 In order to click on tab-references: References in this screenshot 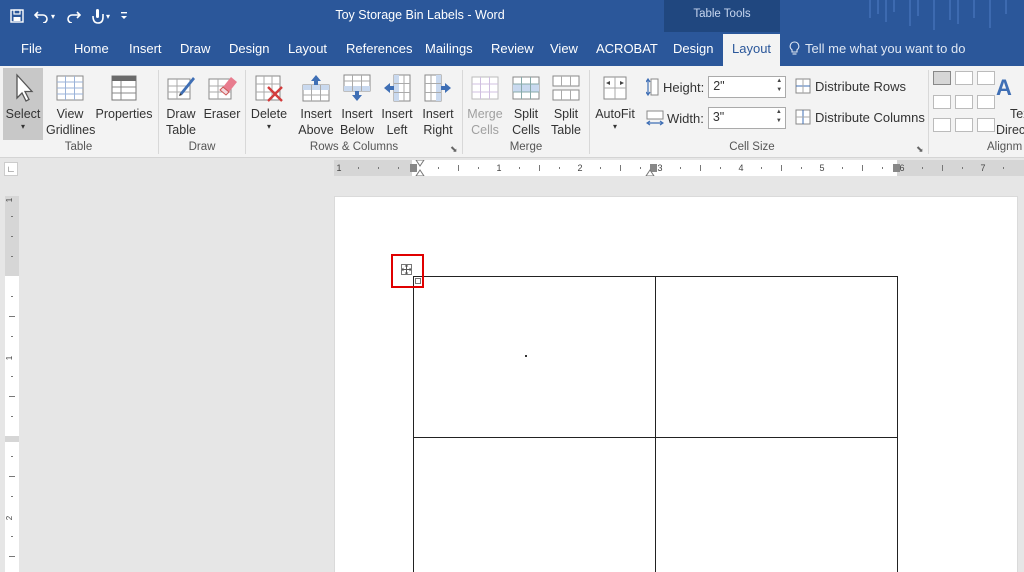, I will do `click(379, 48)`.